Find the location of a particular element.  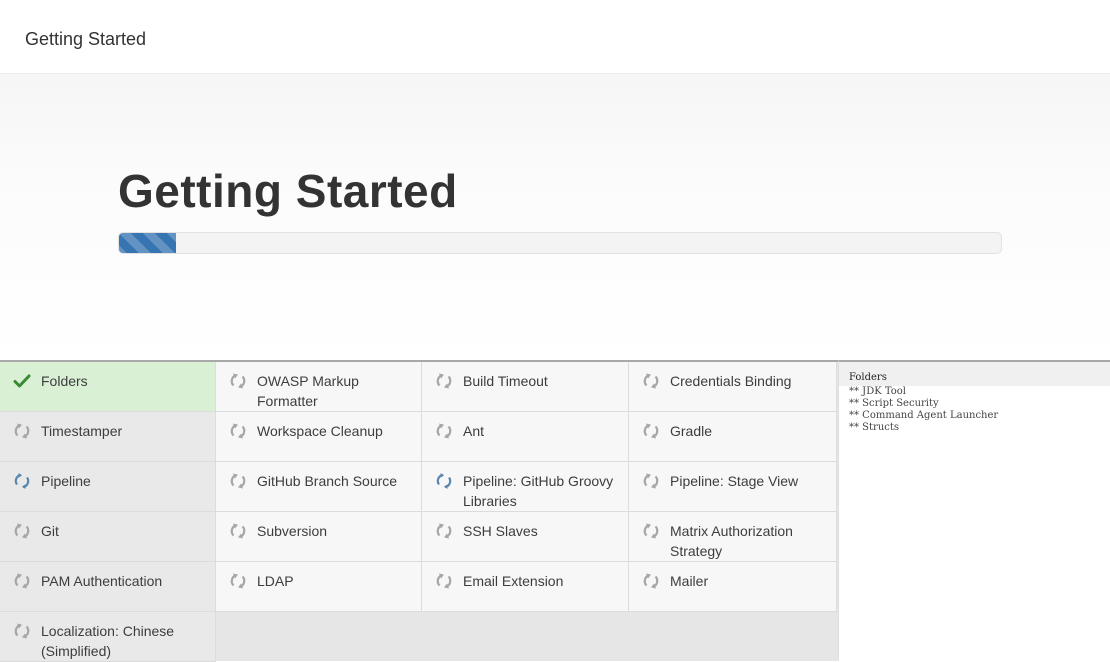

plugin-label: Pipeline: GitHub Groovy Libraries is located at coordinates (538, 491).